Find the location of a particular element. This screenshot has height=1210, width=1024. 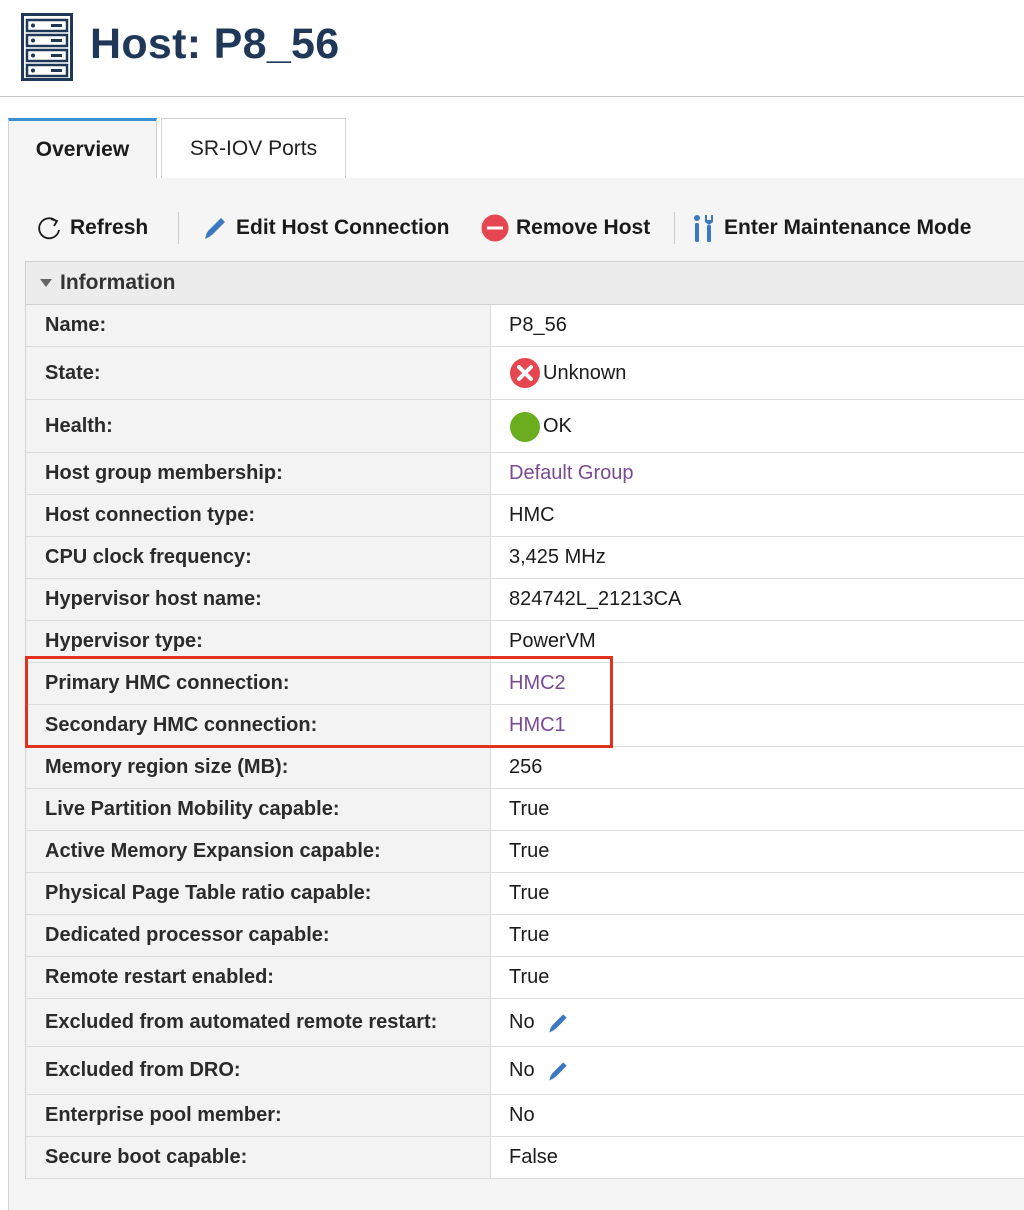

table-row: Remote restart enabled: True is located at coordinates (525, 978).